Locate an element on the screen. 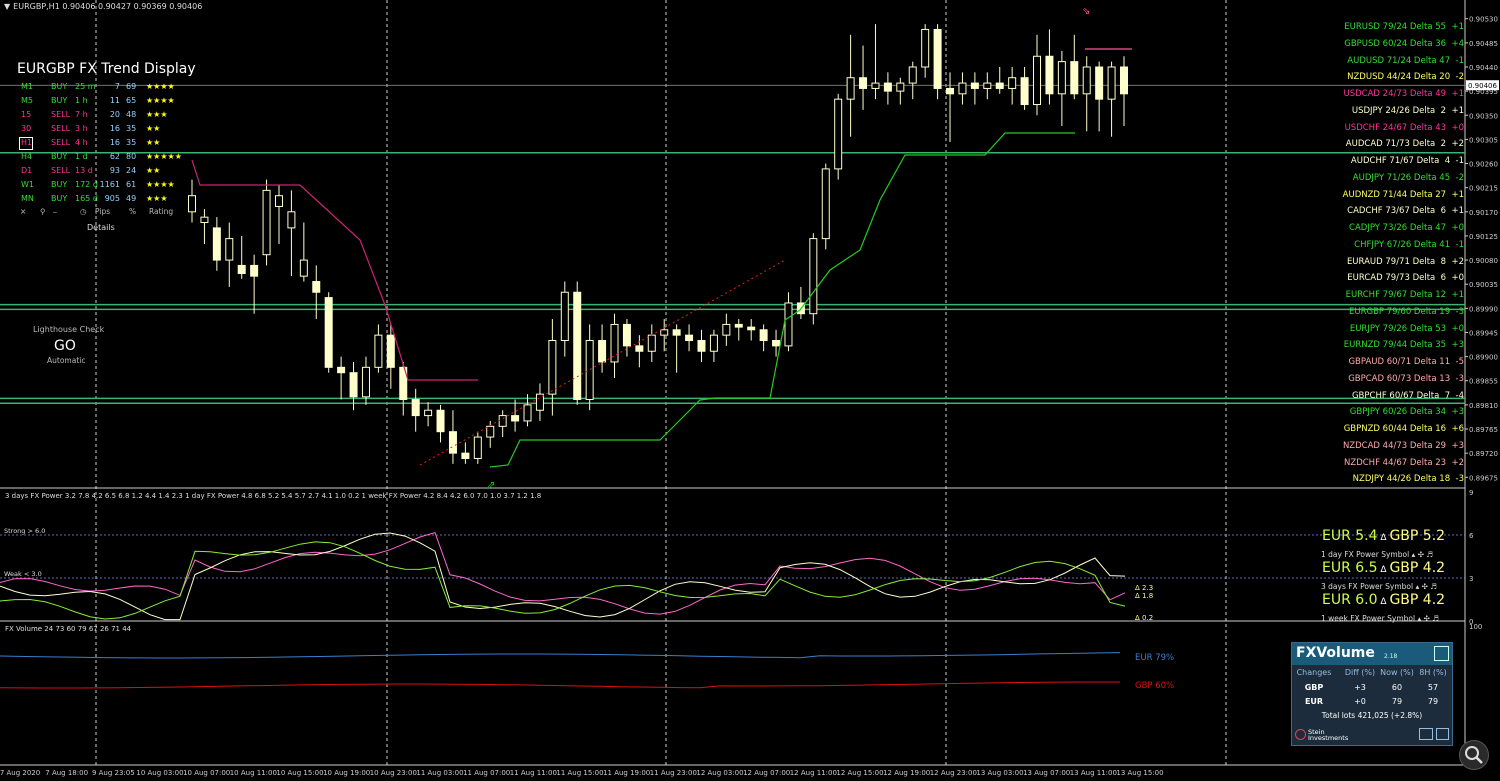 This screenshot has width=1500, height=781. pair-row-nzdusd: NZDUSD 44/24 Delta 20 -2 is located at coordinates (1405, 80).